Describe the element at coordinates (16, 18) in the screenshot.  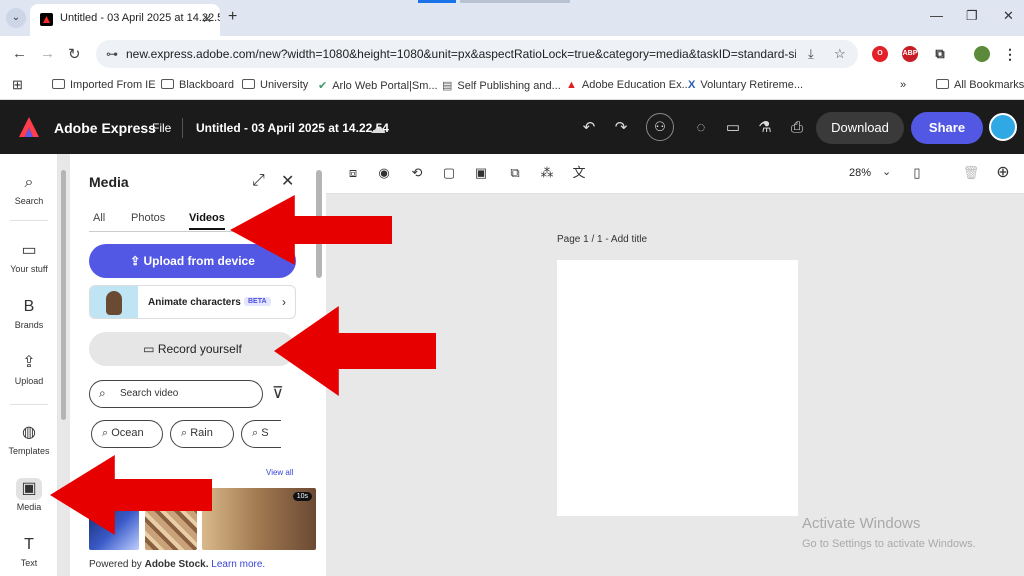
I see `tab-search-button: ⌄` at that location.